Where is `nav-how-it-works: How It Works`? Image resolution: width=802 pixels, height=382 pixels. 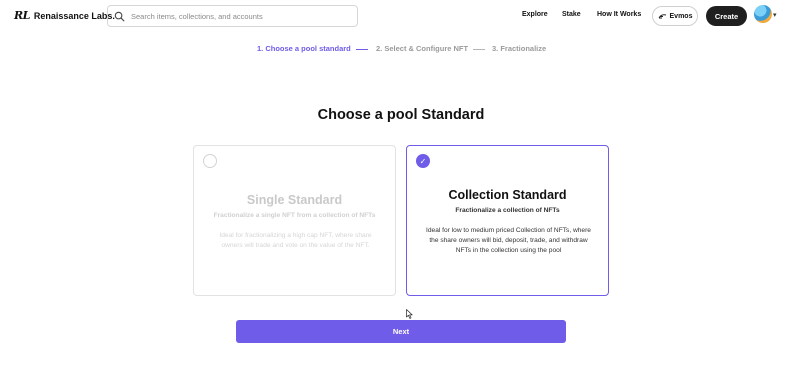
nav-how-it-works: How It Works is located at coordinates (619, 14).